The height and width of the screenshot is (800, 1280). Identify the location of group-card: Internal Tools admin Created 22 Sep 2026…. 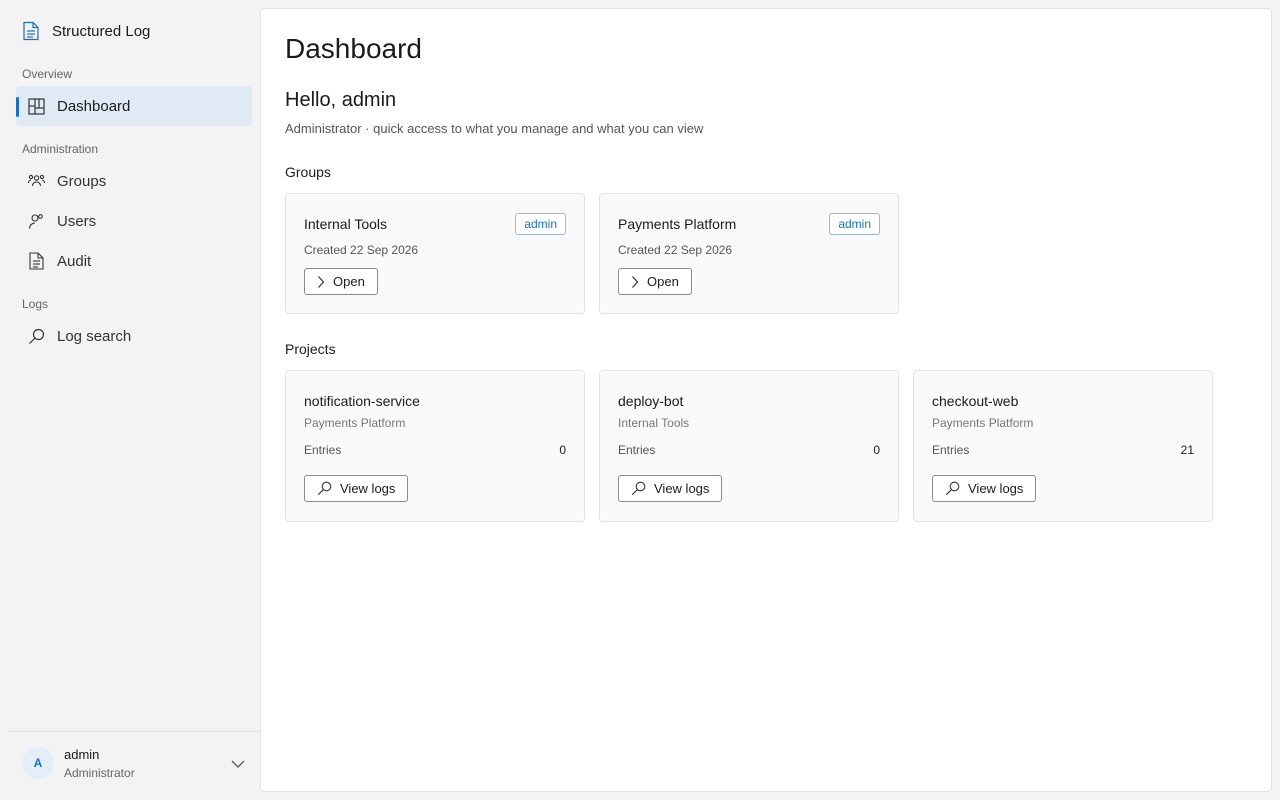
(435, 253).